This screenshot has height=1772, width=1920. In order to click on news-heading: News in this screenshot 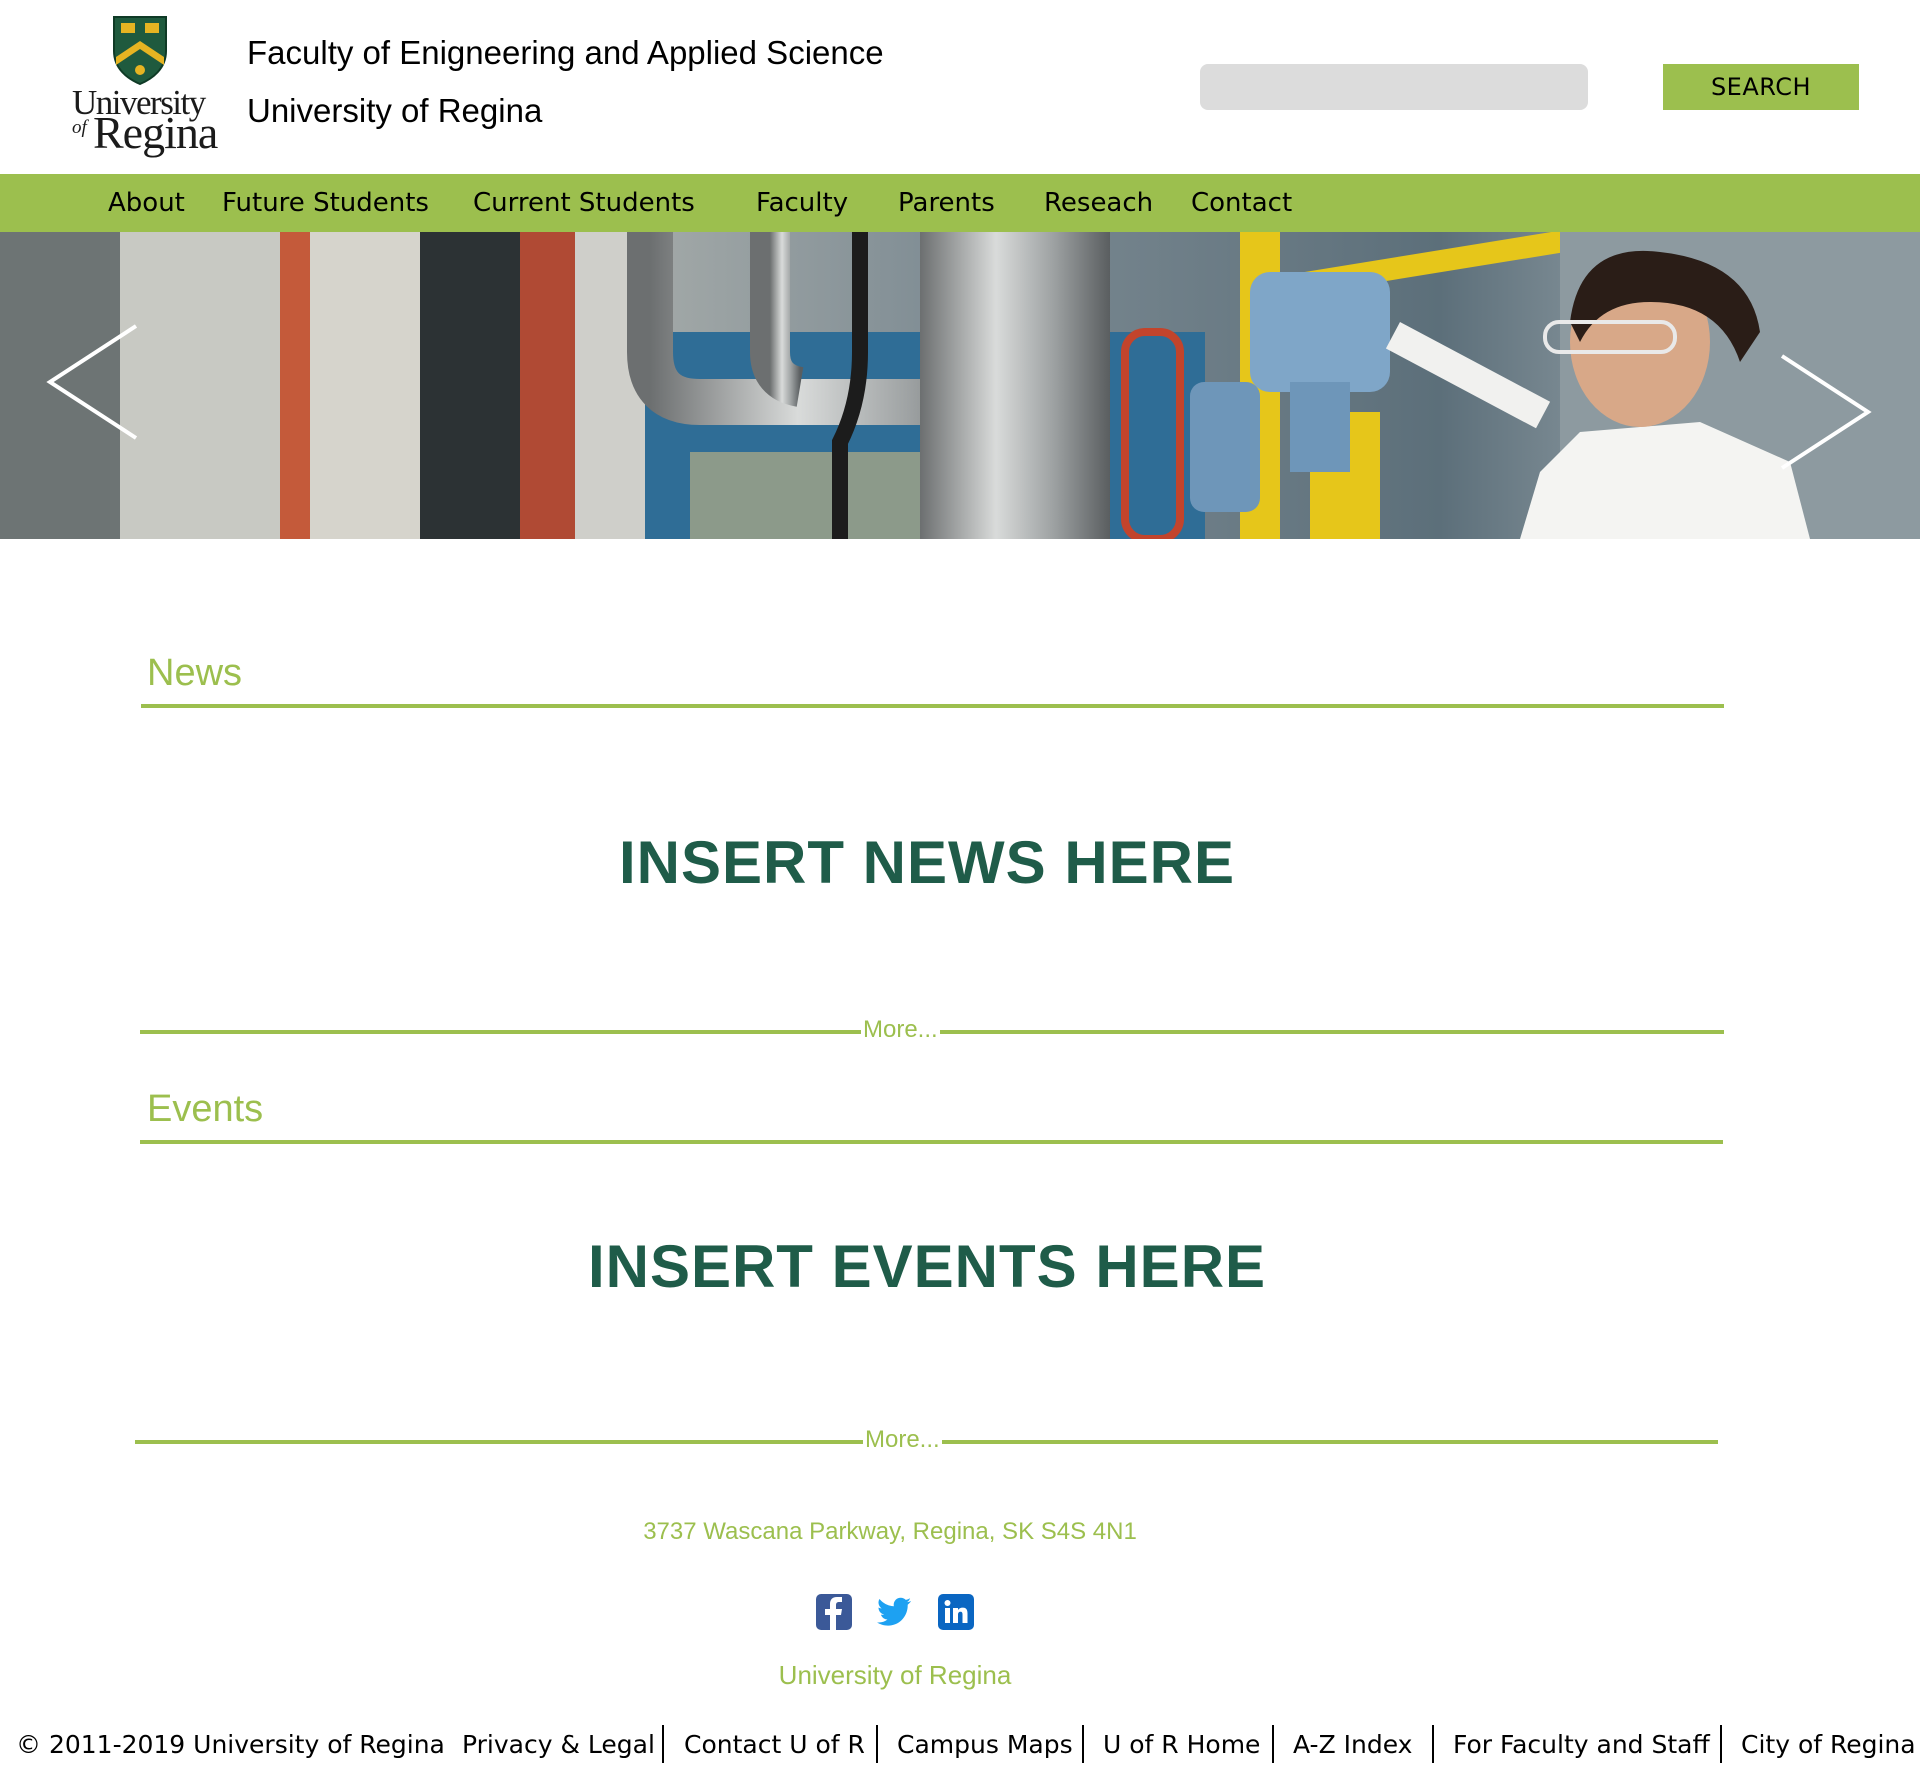, I will do `click(195, 673)`.